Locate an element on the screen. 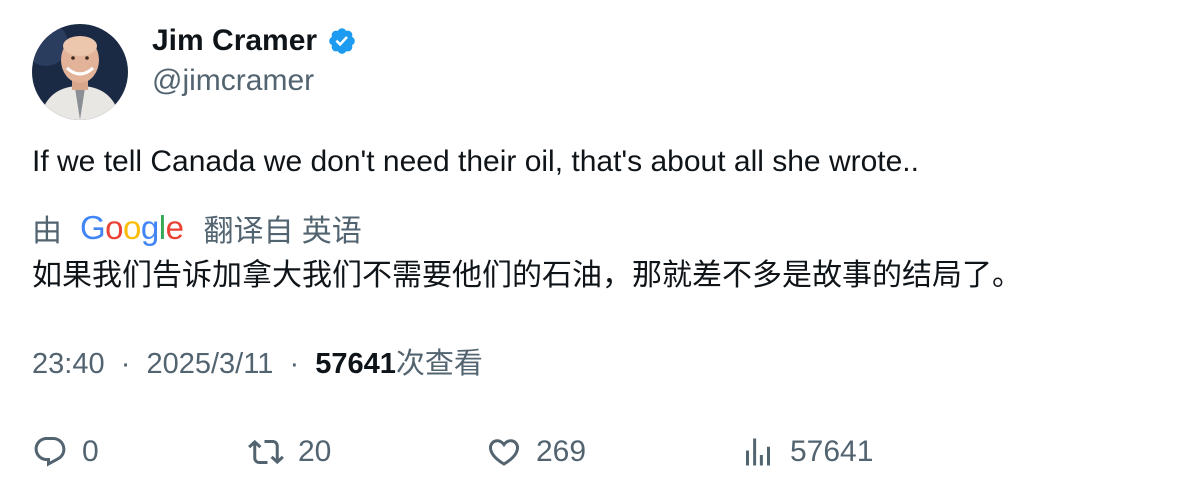  views-action-count: 57641 is located at coordinates (832, 451).